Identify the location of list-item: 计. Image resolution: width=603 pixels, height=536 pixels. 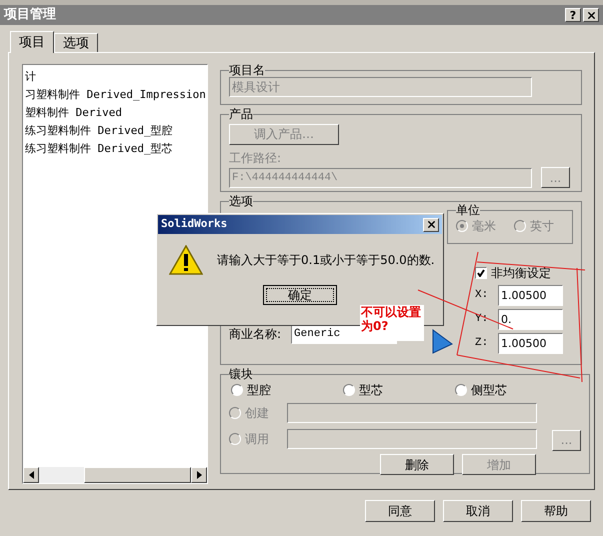
(115, 77).